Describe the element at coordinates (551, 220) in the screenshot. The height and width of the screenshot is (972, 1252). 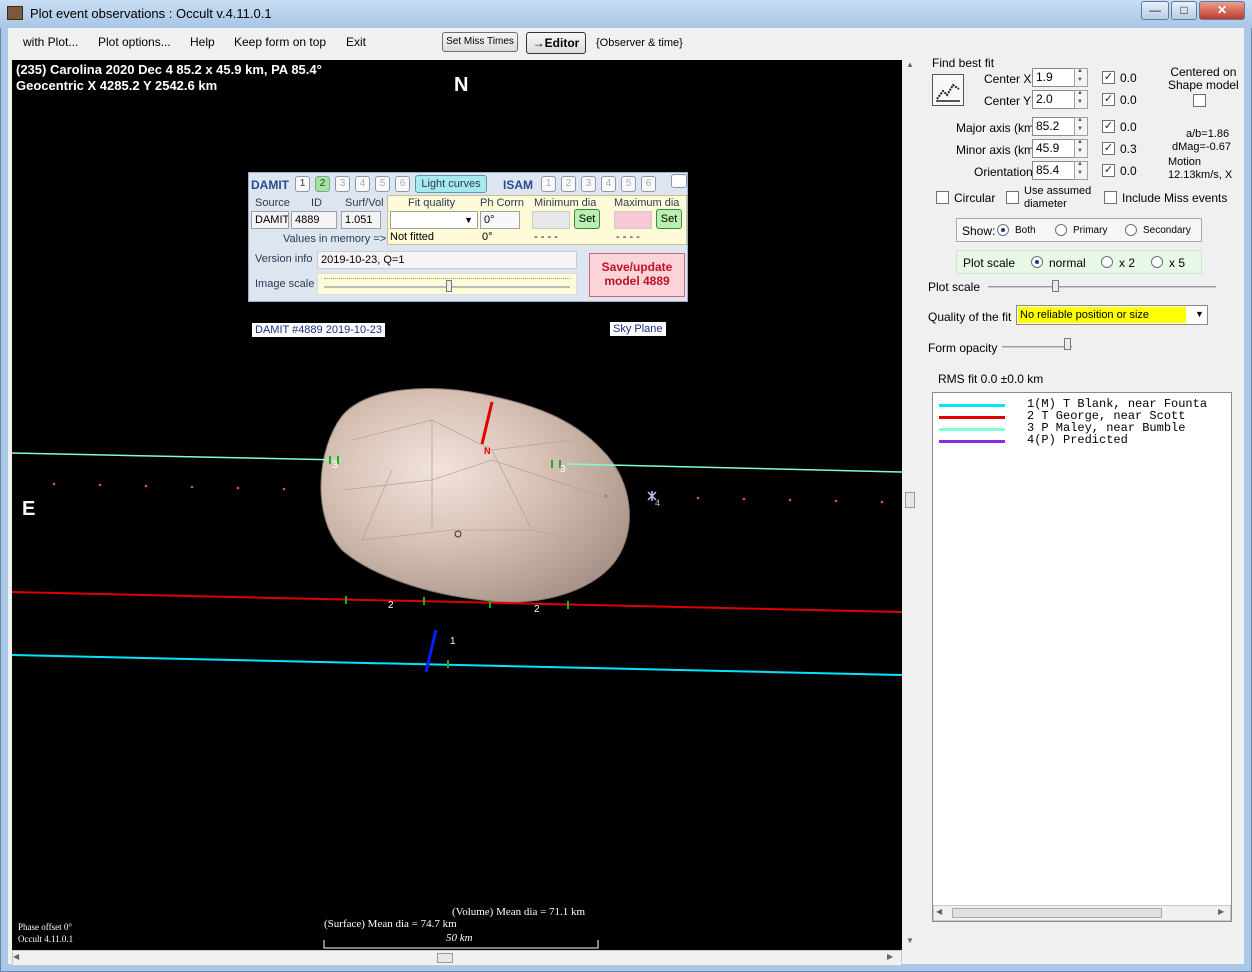
I see `min-dia-field` at that location.